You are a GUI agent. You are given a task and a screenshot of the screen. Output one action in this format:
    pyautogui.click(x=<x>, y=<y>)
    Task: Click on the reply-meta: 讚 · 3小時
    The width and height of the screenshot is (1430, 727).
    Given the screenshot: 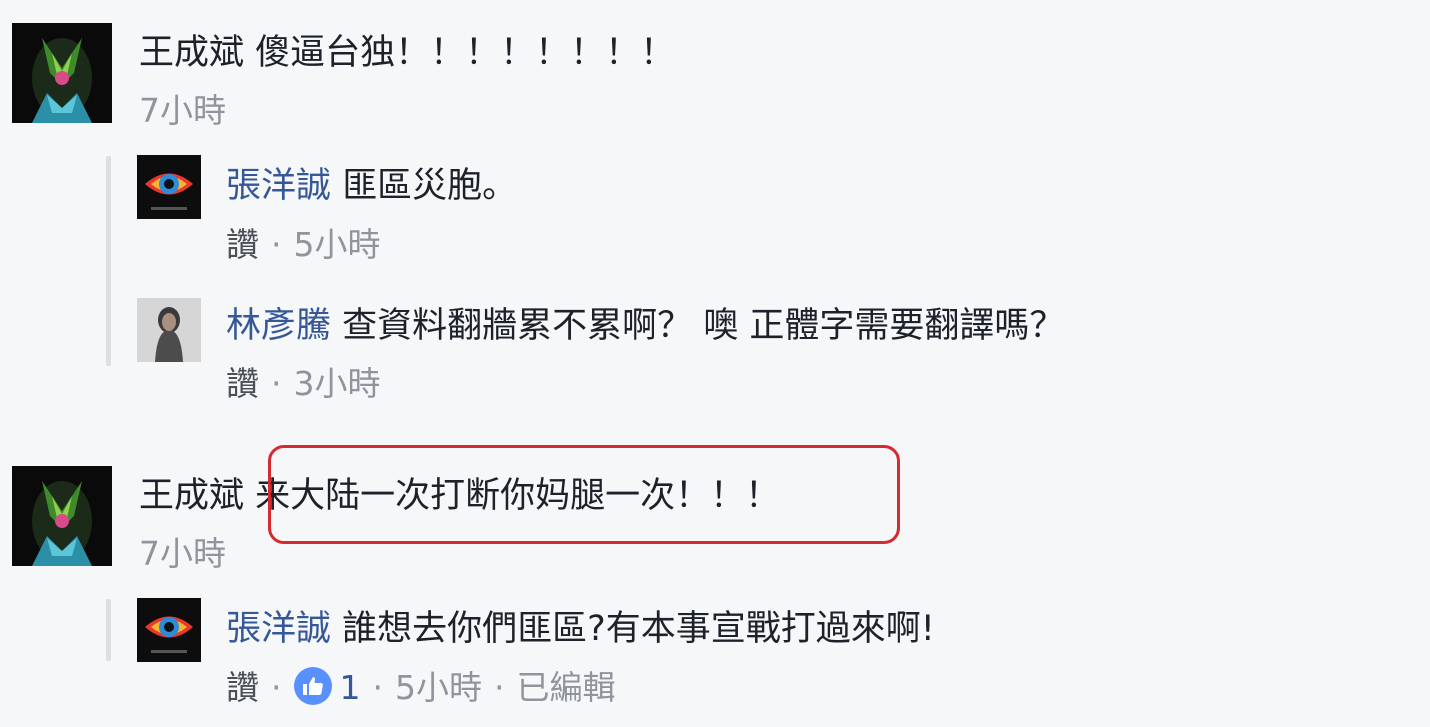 What is the action you would take?
    pyautogui.click(x=303, y=384)
    